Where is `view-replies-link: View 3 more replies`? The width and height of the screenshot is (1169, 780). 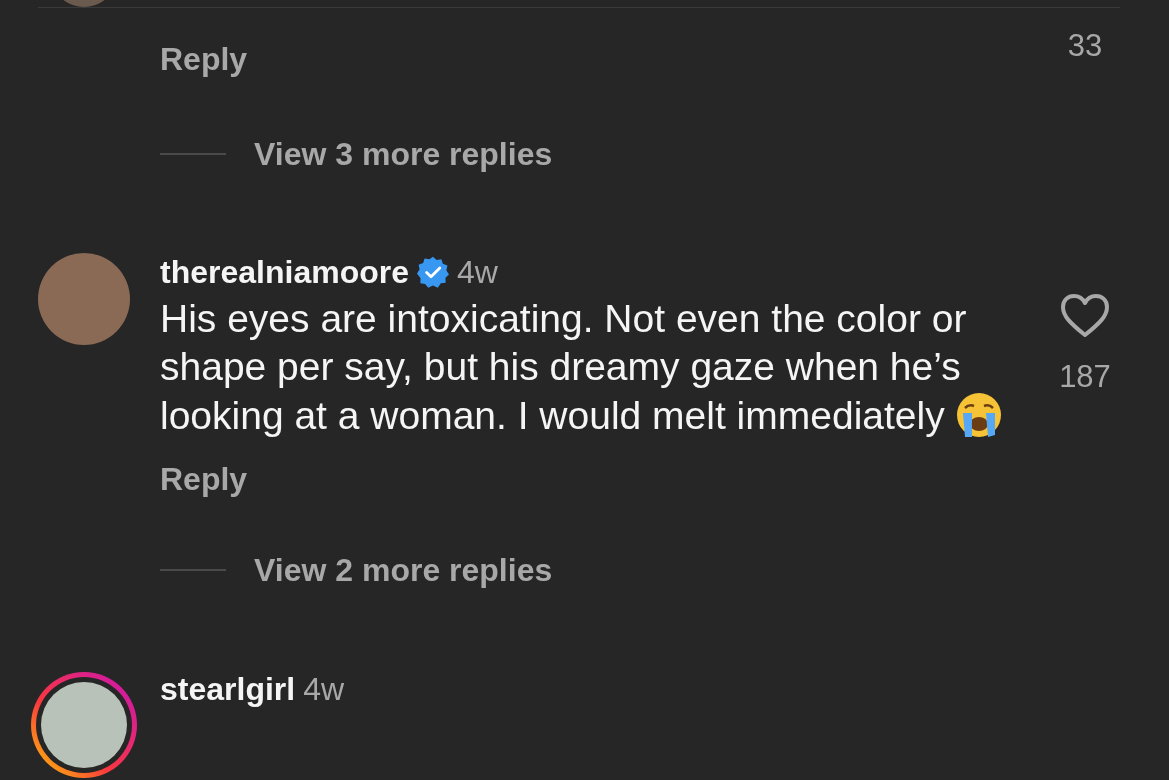 view-replies-link: View 3 more replies is located at coordinates (403, 154).